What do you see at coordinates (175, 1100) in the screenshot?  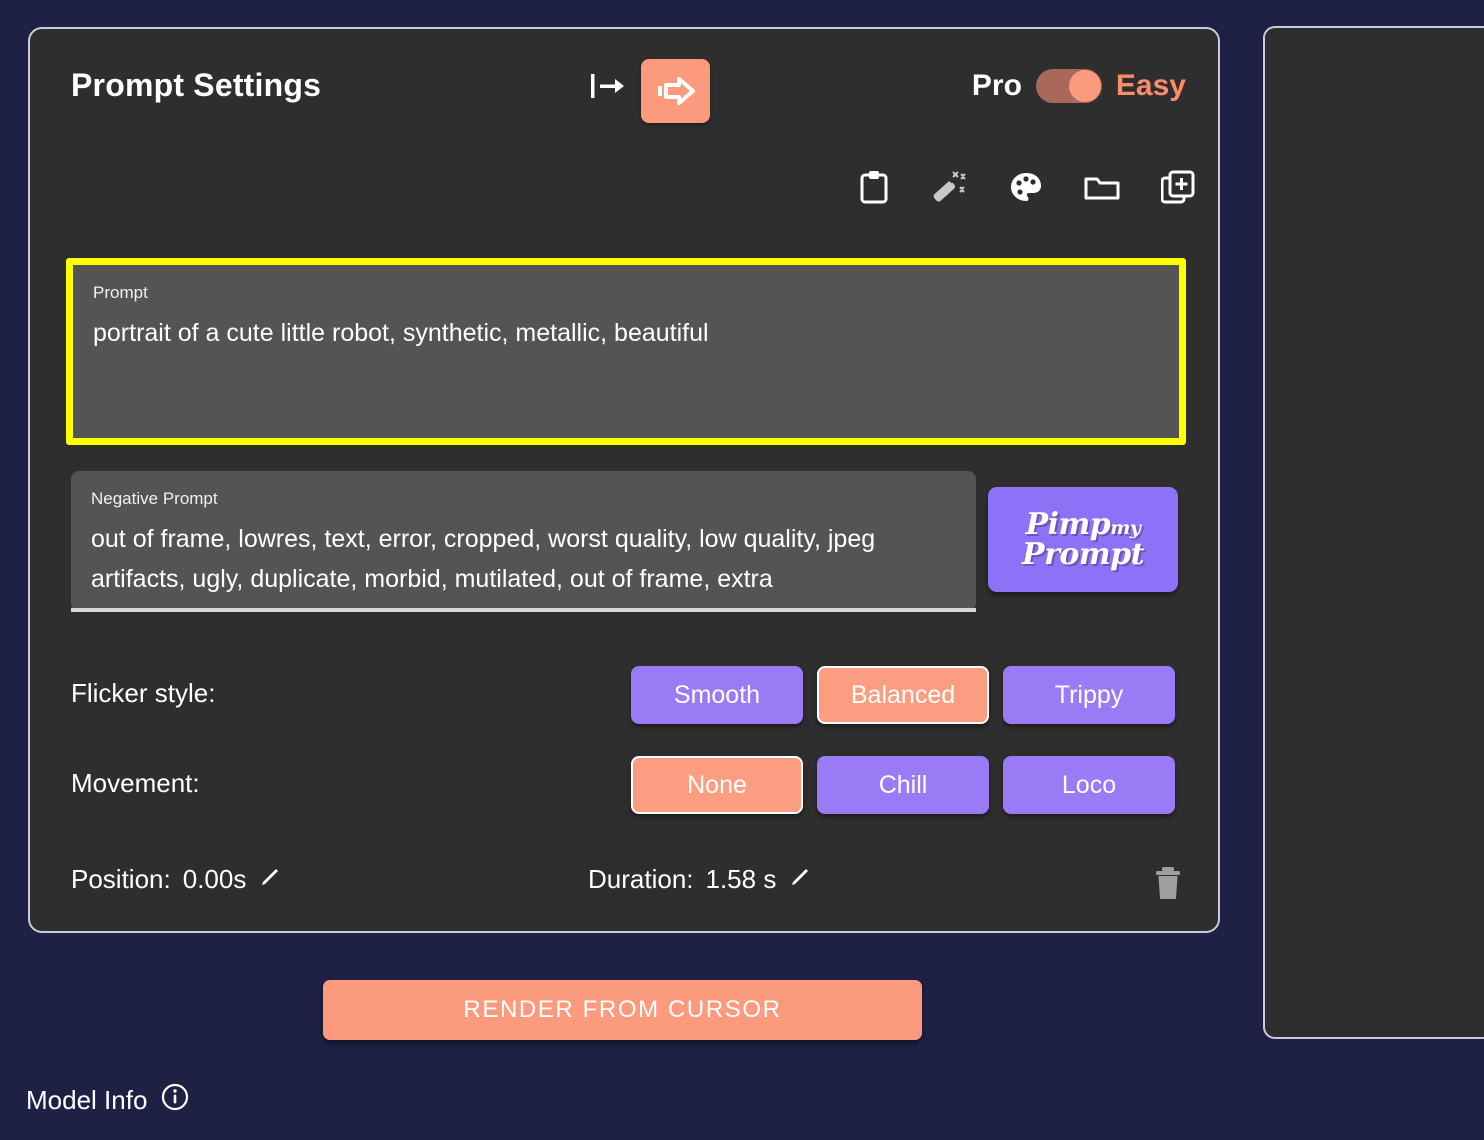 I see `info-circle-icon` at bounding box center [175, 1100].